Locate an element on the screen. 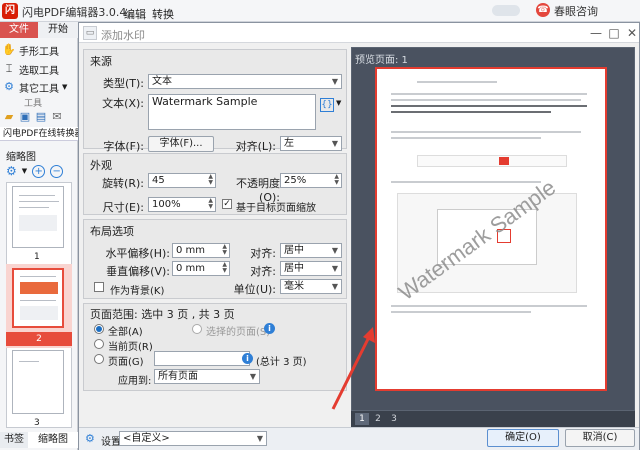 The height and width of the screenshot is (450, 640). voffset-value: 0 mm is located at coordinates (191, 268).